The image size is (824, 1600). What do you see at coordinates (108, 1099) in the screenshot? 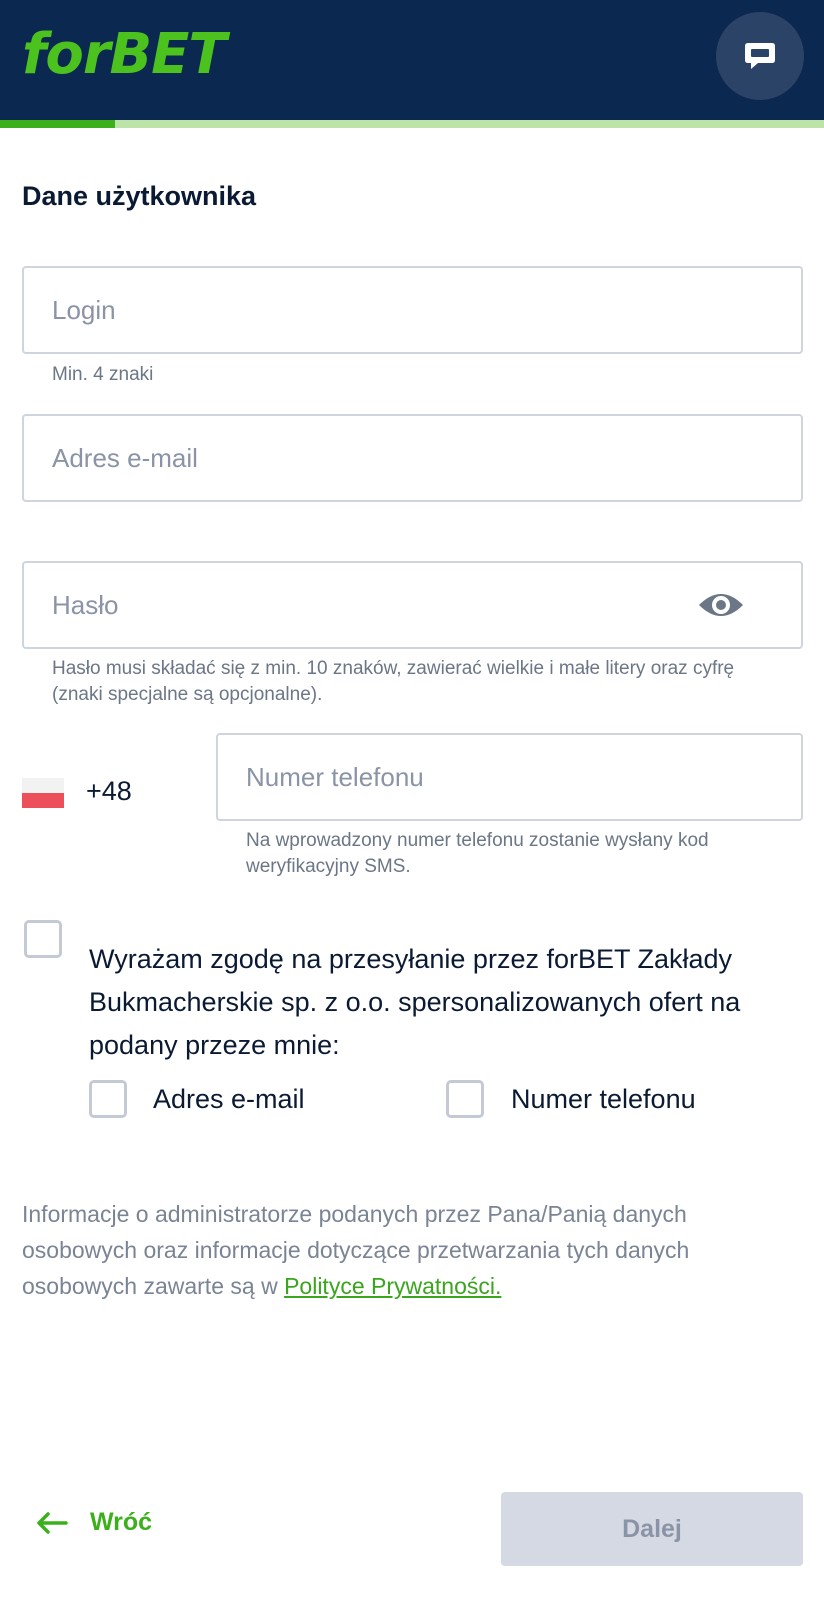
I see `consent-email-checkbox` at bounding box center [108, 1099].